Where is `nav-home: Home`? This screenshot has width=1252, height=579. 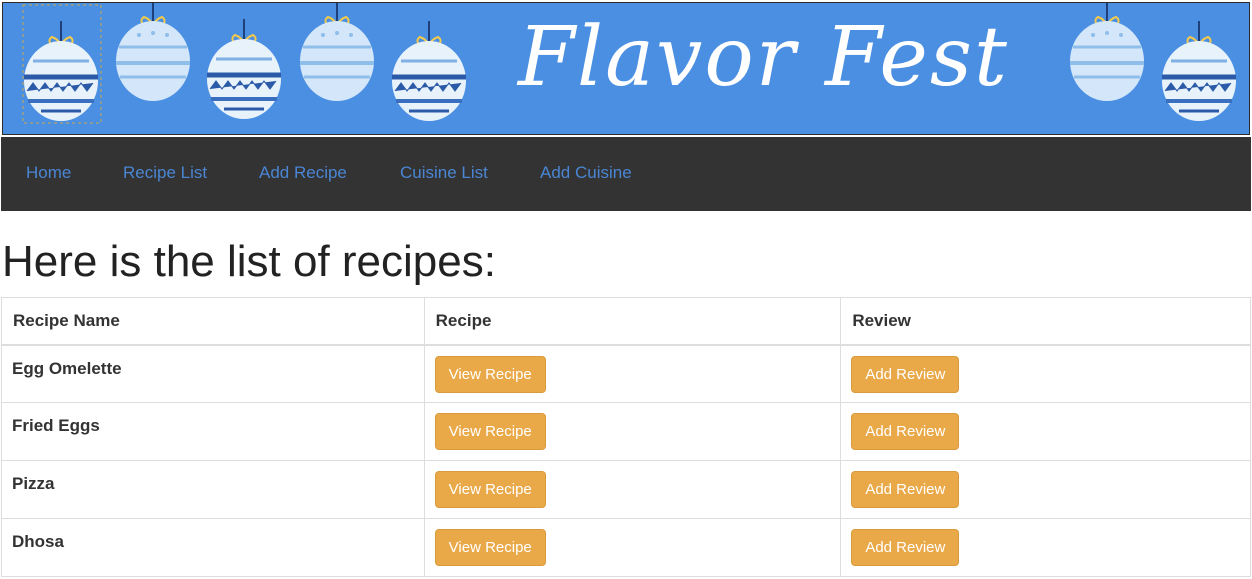 nav-home: Home is located at coordinates (48, 173).